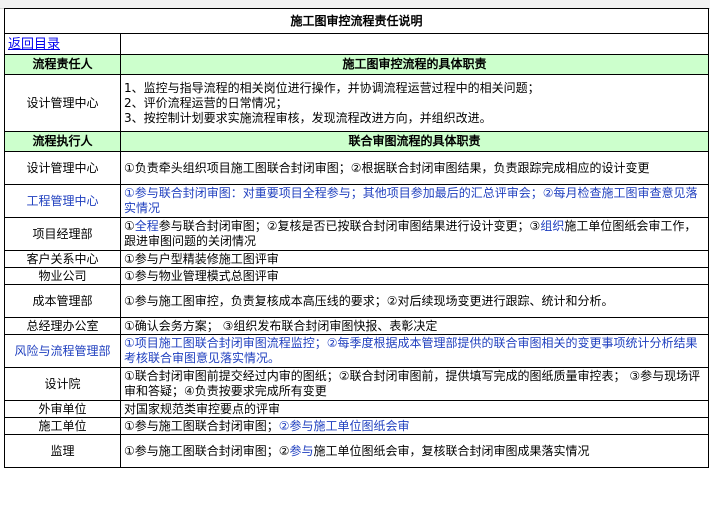  I want to click on duty-text: 组织, so click(552, 226).